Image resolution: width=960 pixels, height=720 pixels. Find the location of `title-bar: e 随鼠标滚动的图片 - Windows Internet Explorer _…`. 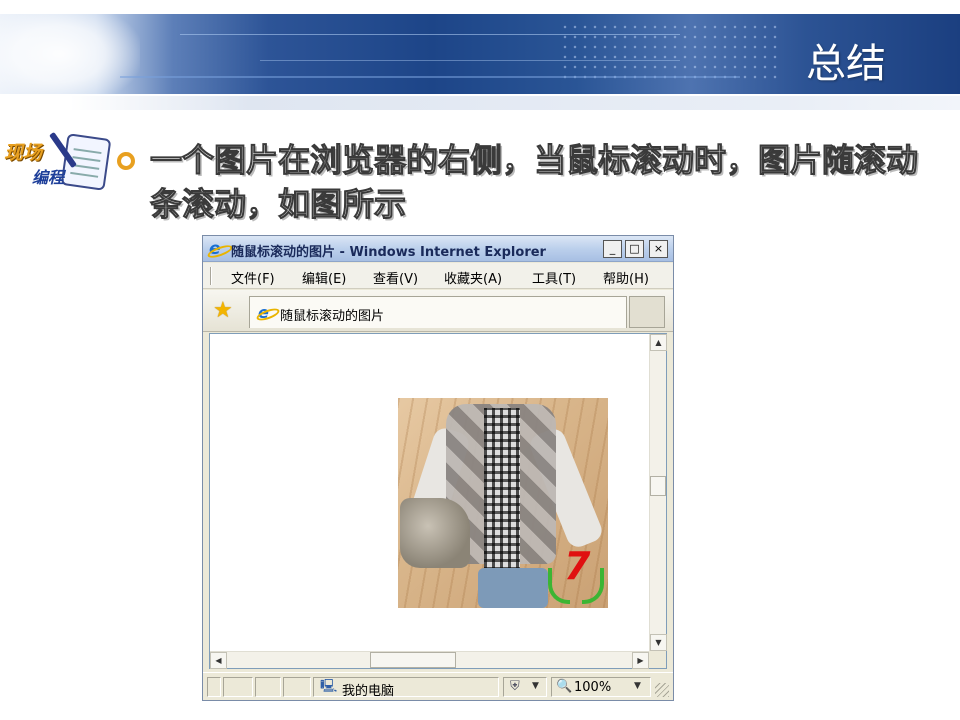

title-bar: e 随鼠标滚动的图片 - Windows Internet Explorer _… is located at coordinates (438, 249).